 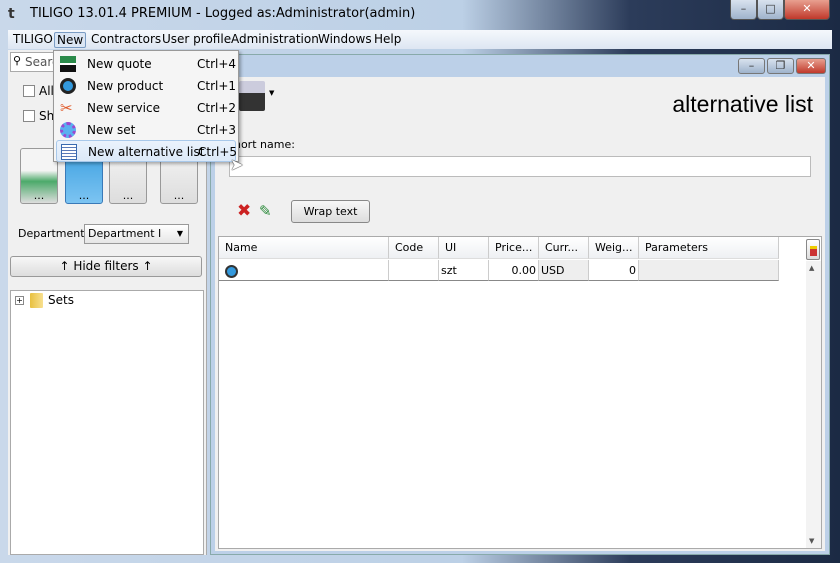 What do you see at coordinates (414, 248) in the screenshot?
I see `column-header-code: Code` at bounding box center [414, 248].